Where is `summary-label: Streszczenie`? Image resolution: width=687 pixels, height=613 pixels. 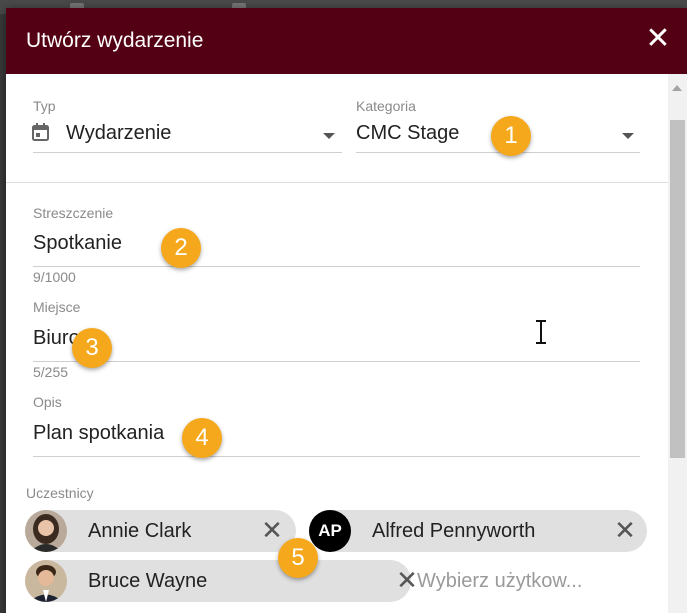 summary-label: Streszczenie is located at coordinates (73, 213).